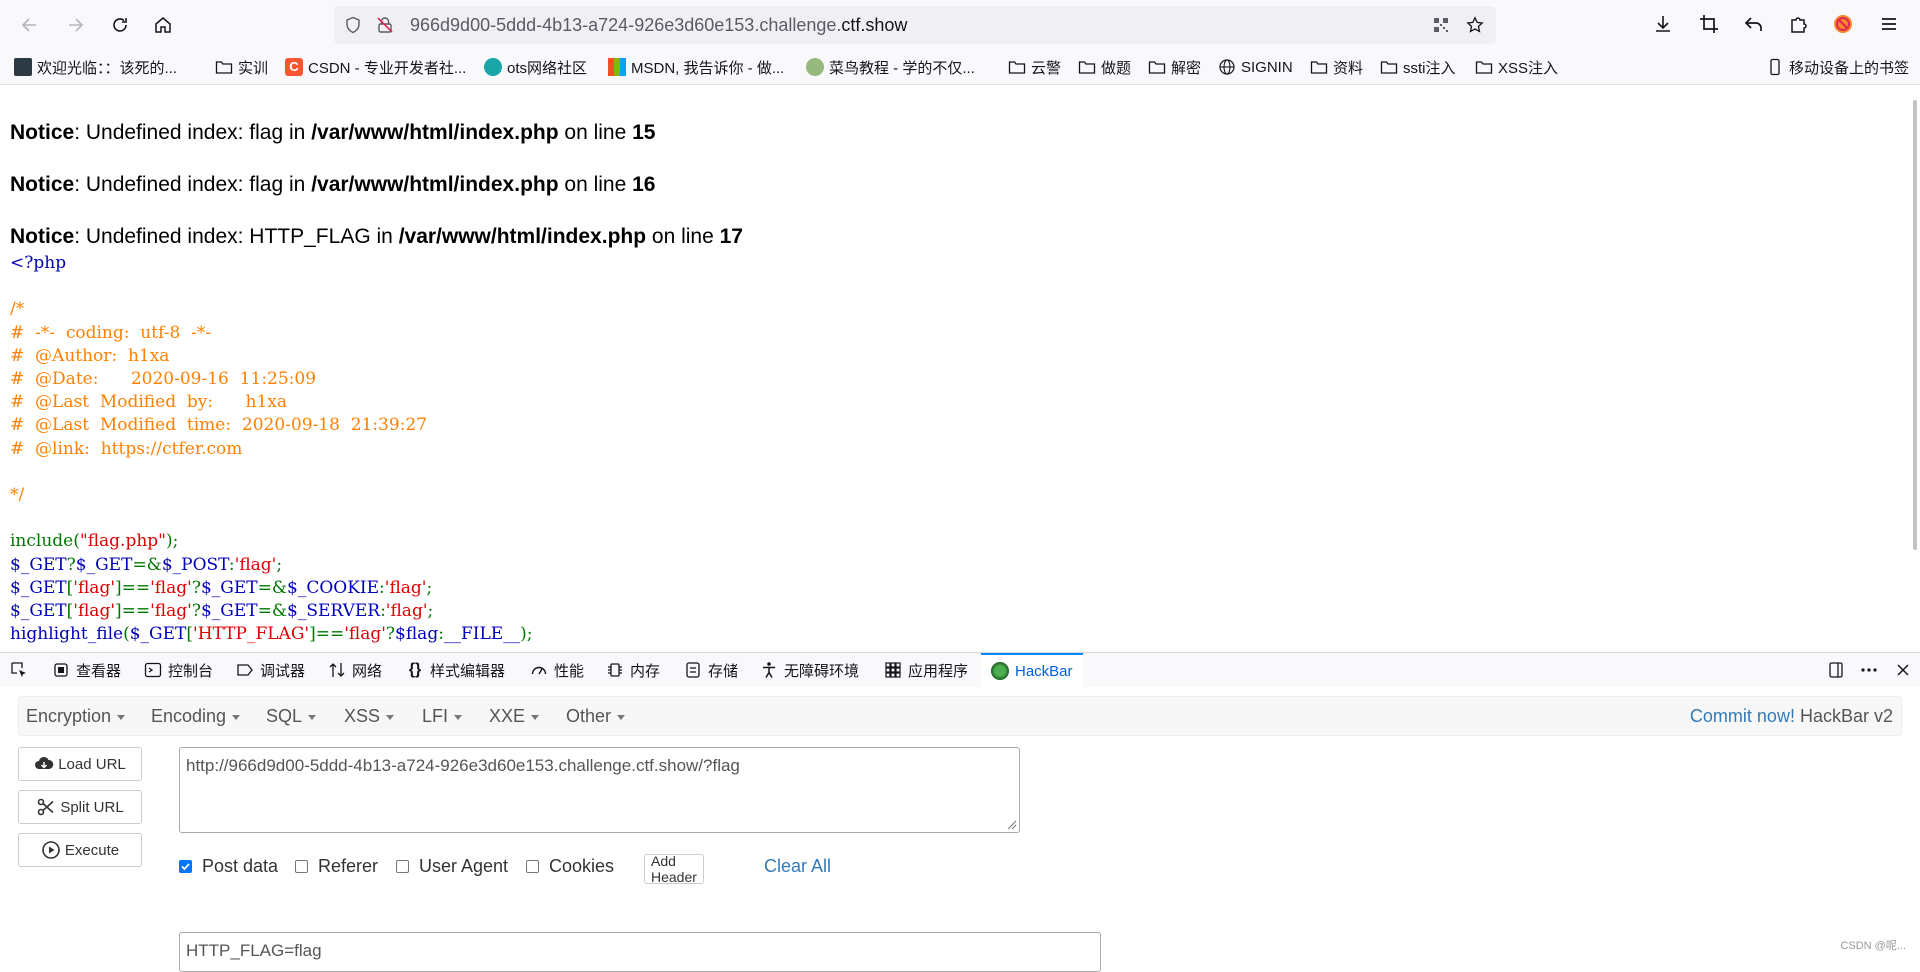 The width and height of the screenshot is (1920, 972). What do you see at coordinates (1755, 25) in the screenshot?
I see `undo-button` at bounding box center [1755, 25].